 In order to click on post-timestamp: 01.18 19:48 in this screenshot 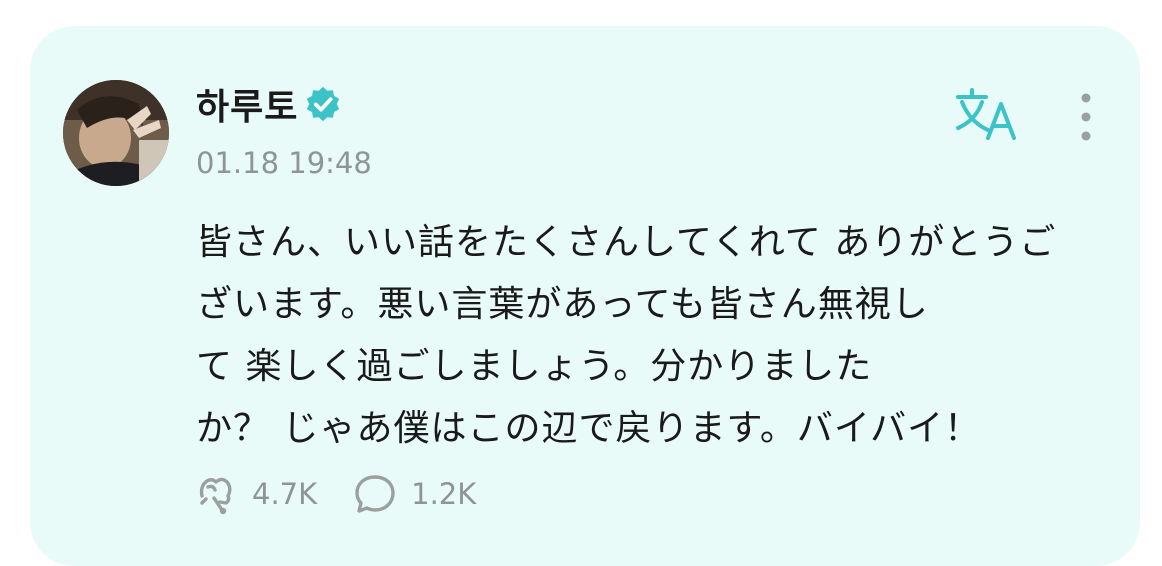, I will do `click(284, 163)`.